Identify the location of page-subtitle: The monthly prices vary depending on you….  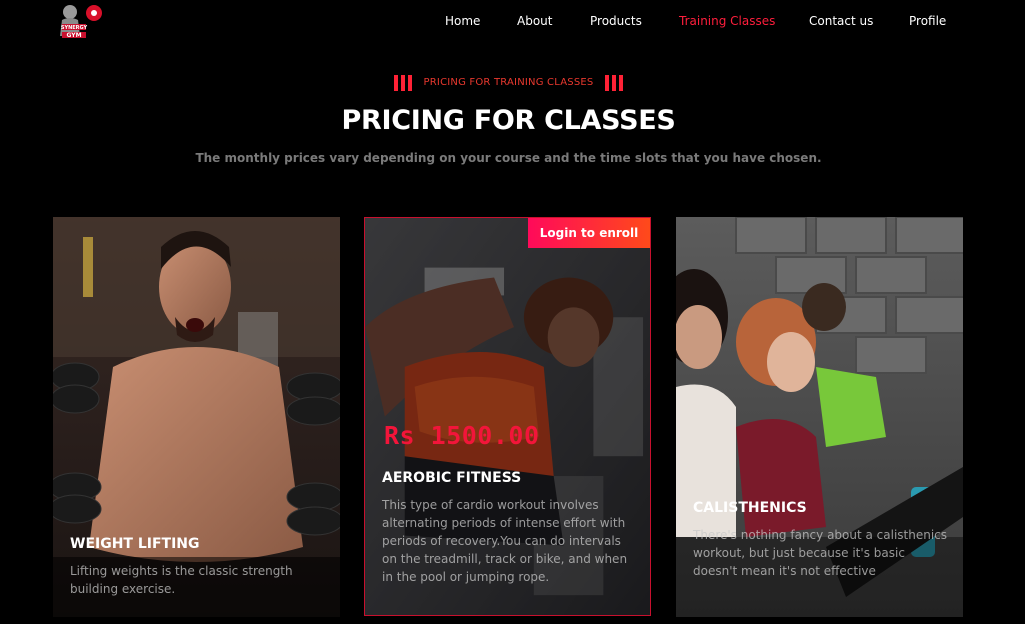
(508, 158).